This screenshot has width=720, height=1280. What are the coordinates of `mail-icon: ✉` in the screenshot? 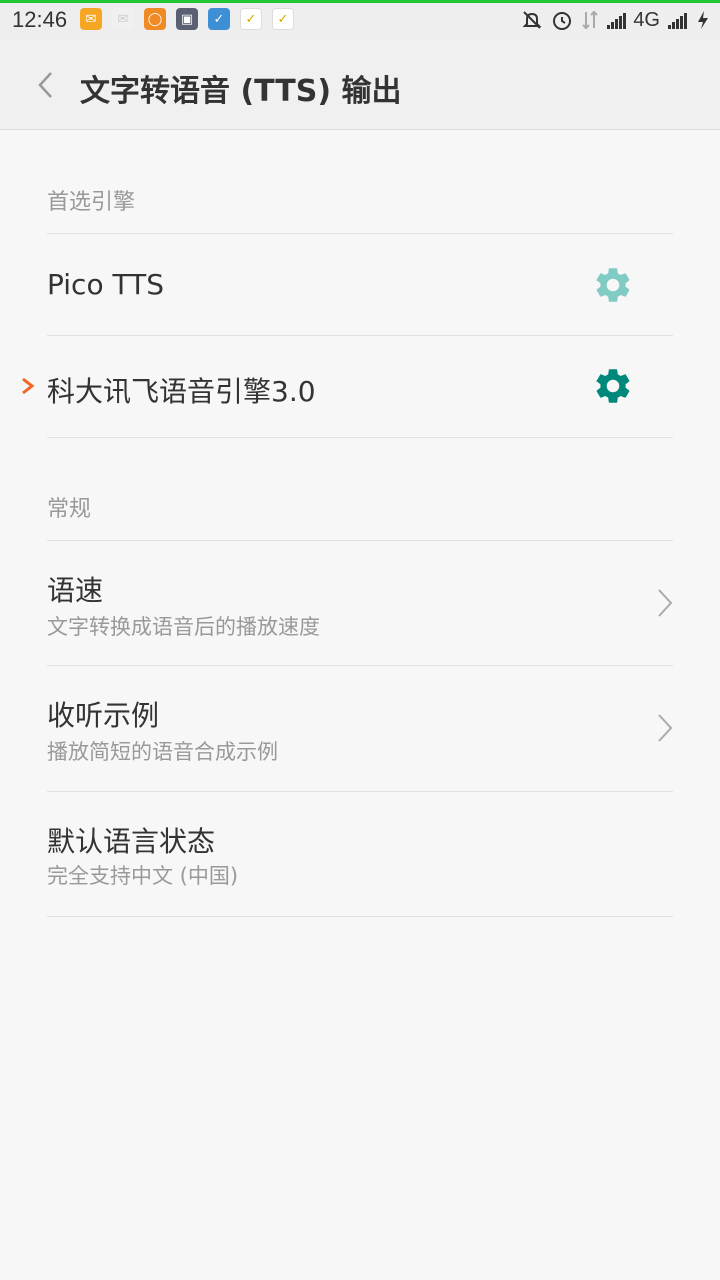 It's located at (91, 19).